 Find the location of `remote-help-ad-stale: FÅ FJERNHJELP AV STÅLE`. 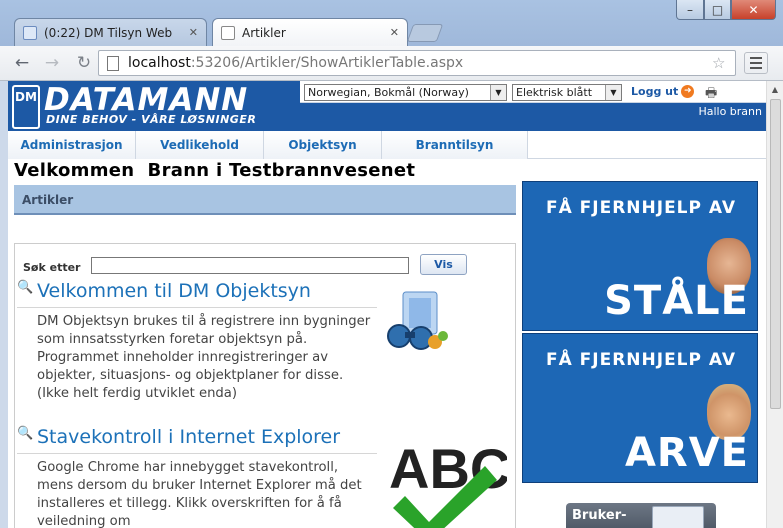

remote-help-ad-stale: FÅ FJERNHJELP AV STÅLE is located at coordinates (640, 256).